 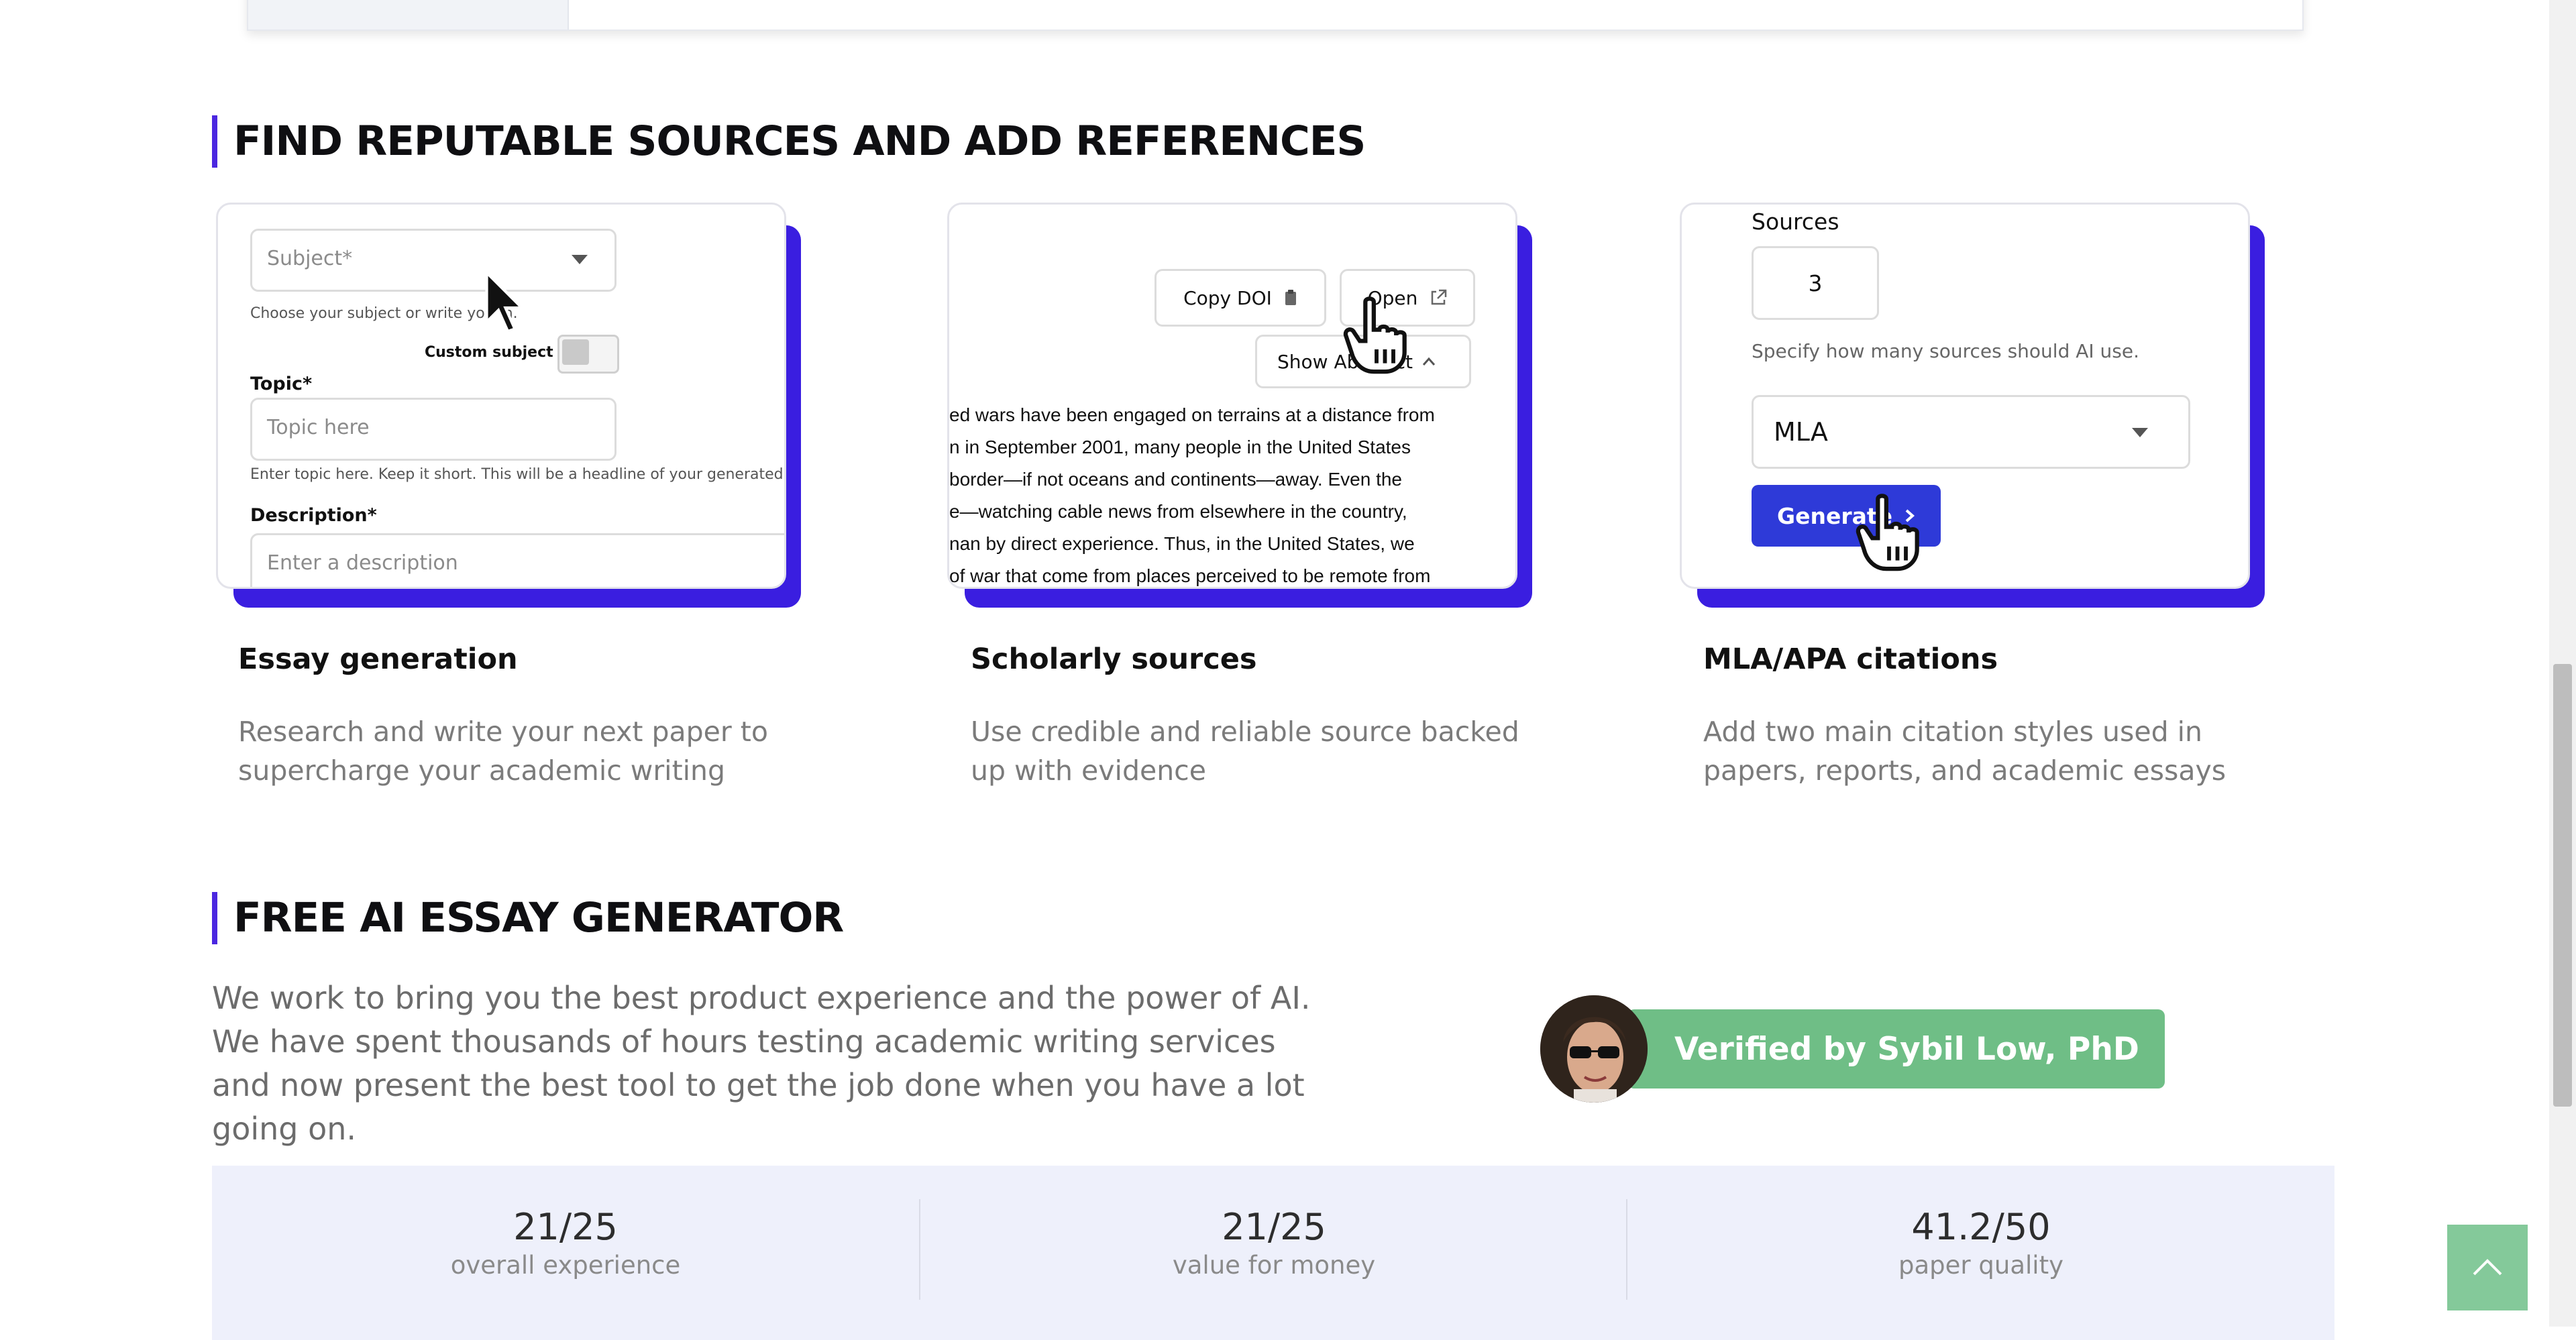 I want to click on back-to-top-button, so click(x=2487, y=1267).